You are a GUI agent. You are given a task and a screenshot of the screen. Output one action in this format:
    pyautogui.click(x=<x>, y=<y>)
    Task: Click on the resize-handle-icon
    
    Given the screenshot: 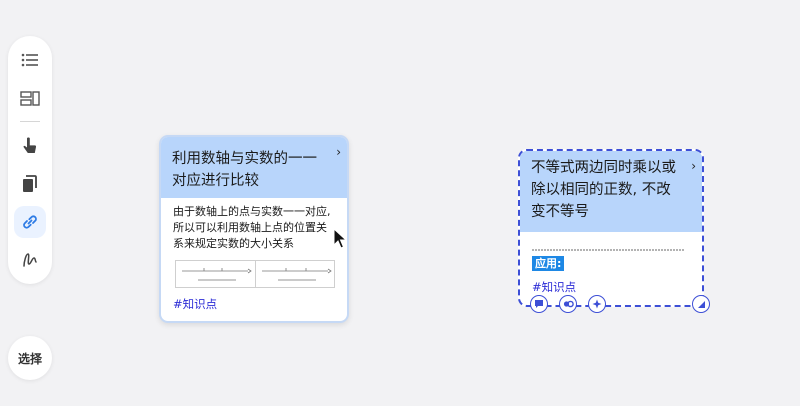 What is the action you would take?
    pyautogui.click(x=701, y=304)
    